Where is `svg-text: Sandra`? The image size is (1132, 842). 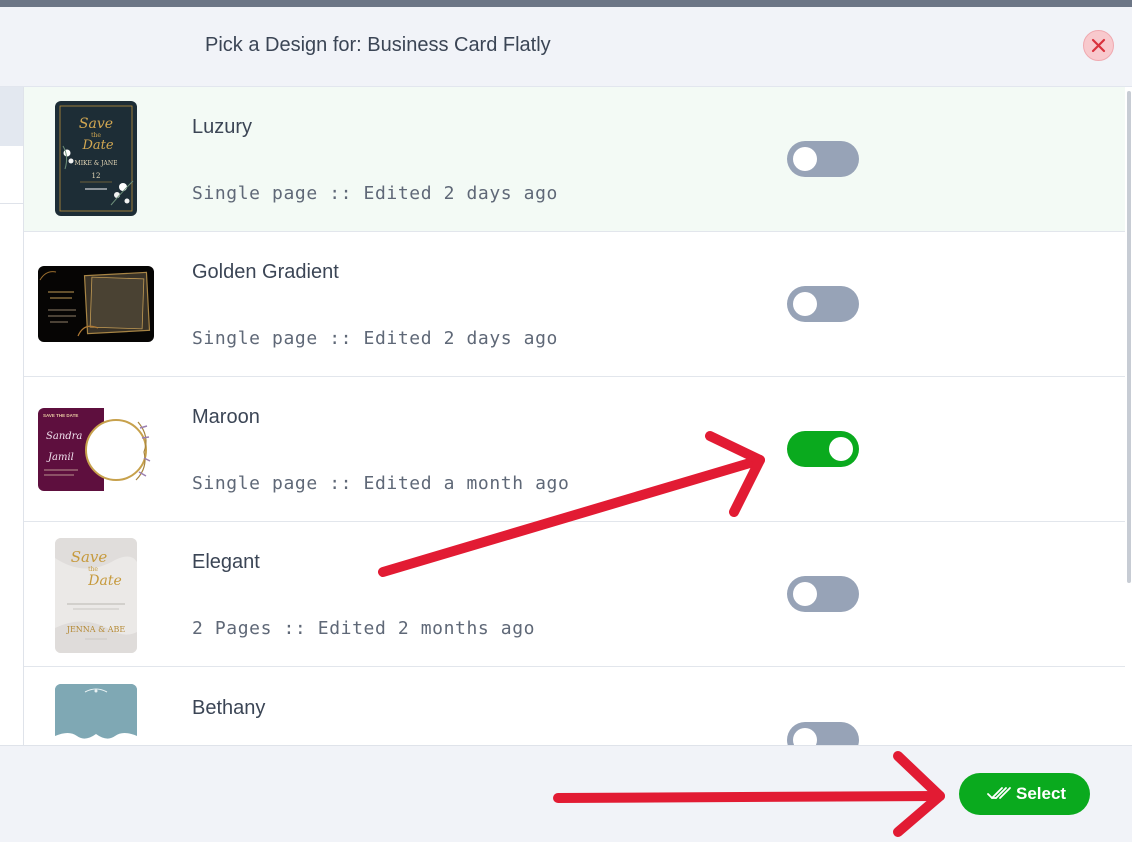 svg-text: Sandra is located at coordinates (64, 436).